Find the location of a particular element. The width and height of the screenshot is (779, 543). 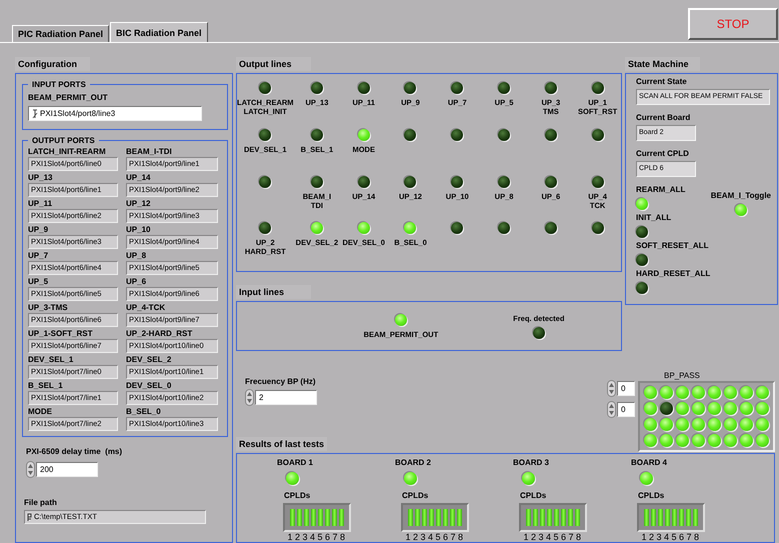

delay-field: 200 is located at coordinates (67, 469).